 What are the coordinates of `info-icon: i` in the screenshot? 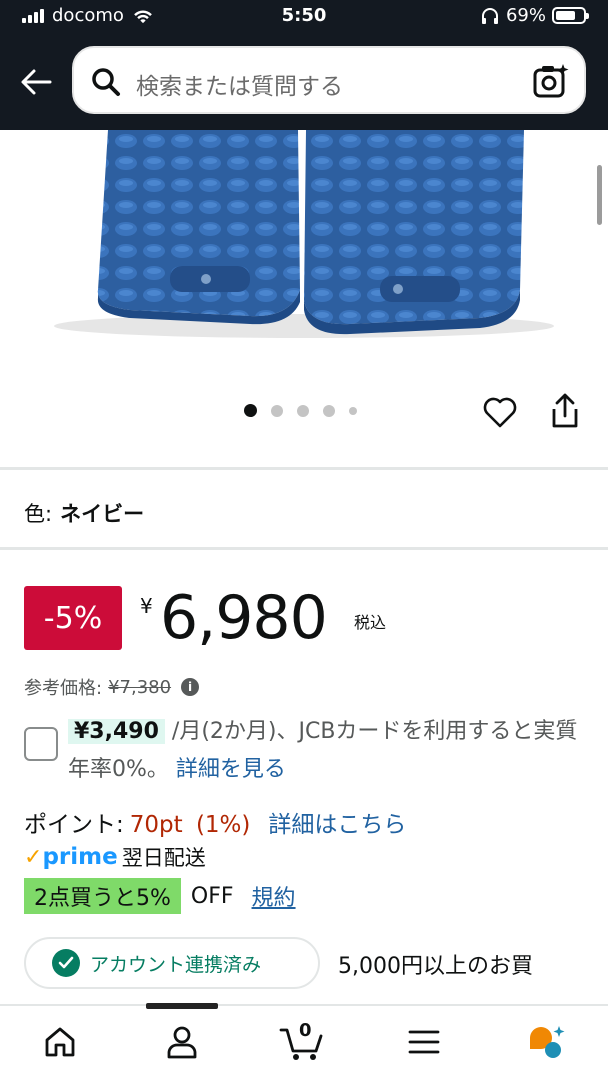 It's located at (190, 687).